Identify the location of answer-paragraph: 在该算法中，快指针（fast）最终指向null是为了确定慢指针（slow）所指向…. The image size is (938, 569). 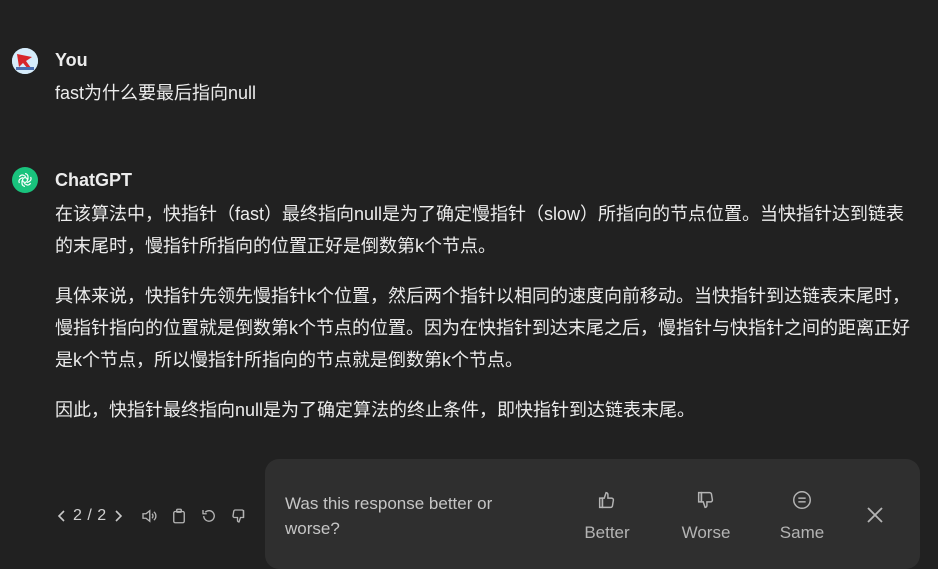
(480, 230).